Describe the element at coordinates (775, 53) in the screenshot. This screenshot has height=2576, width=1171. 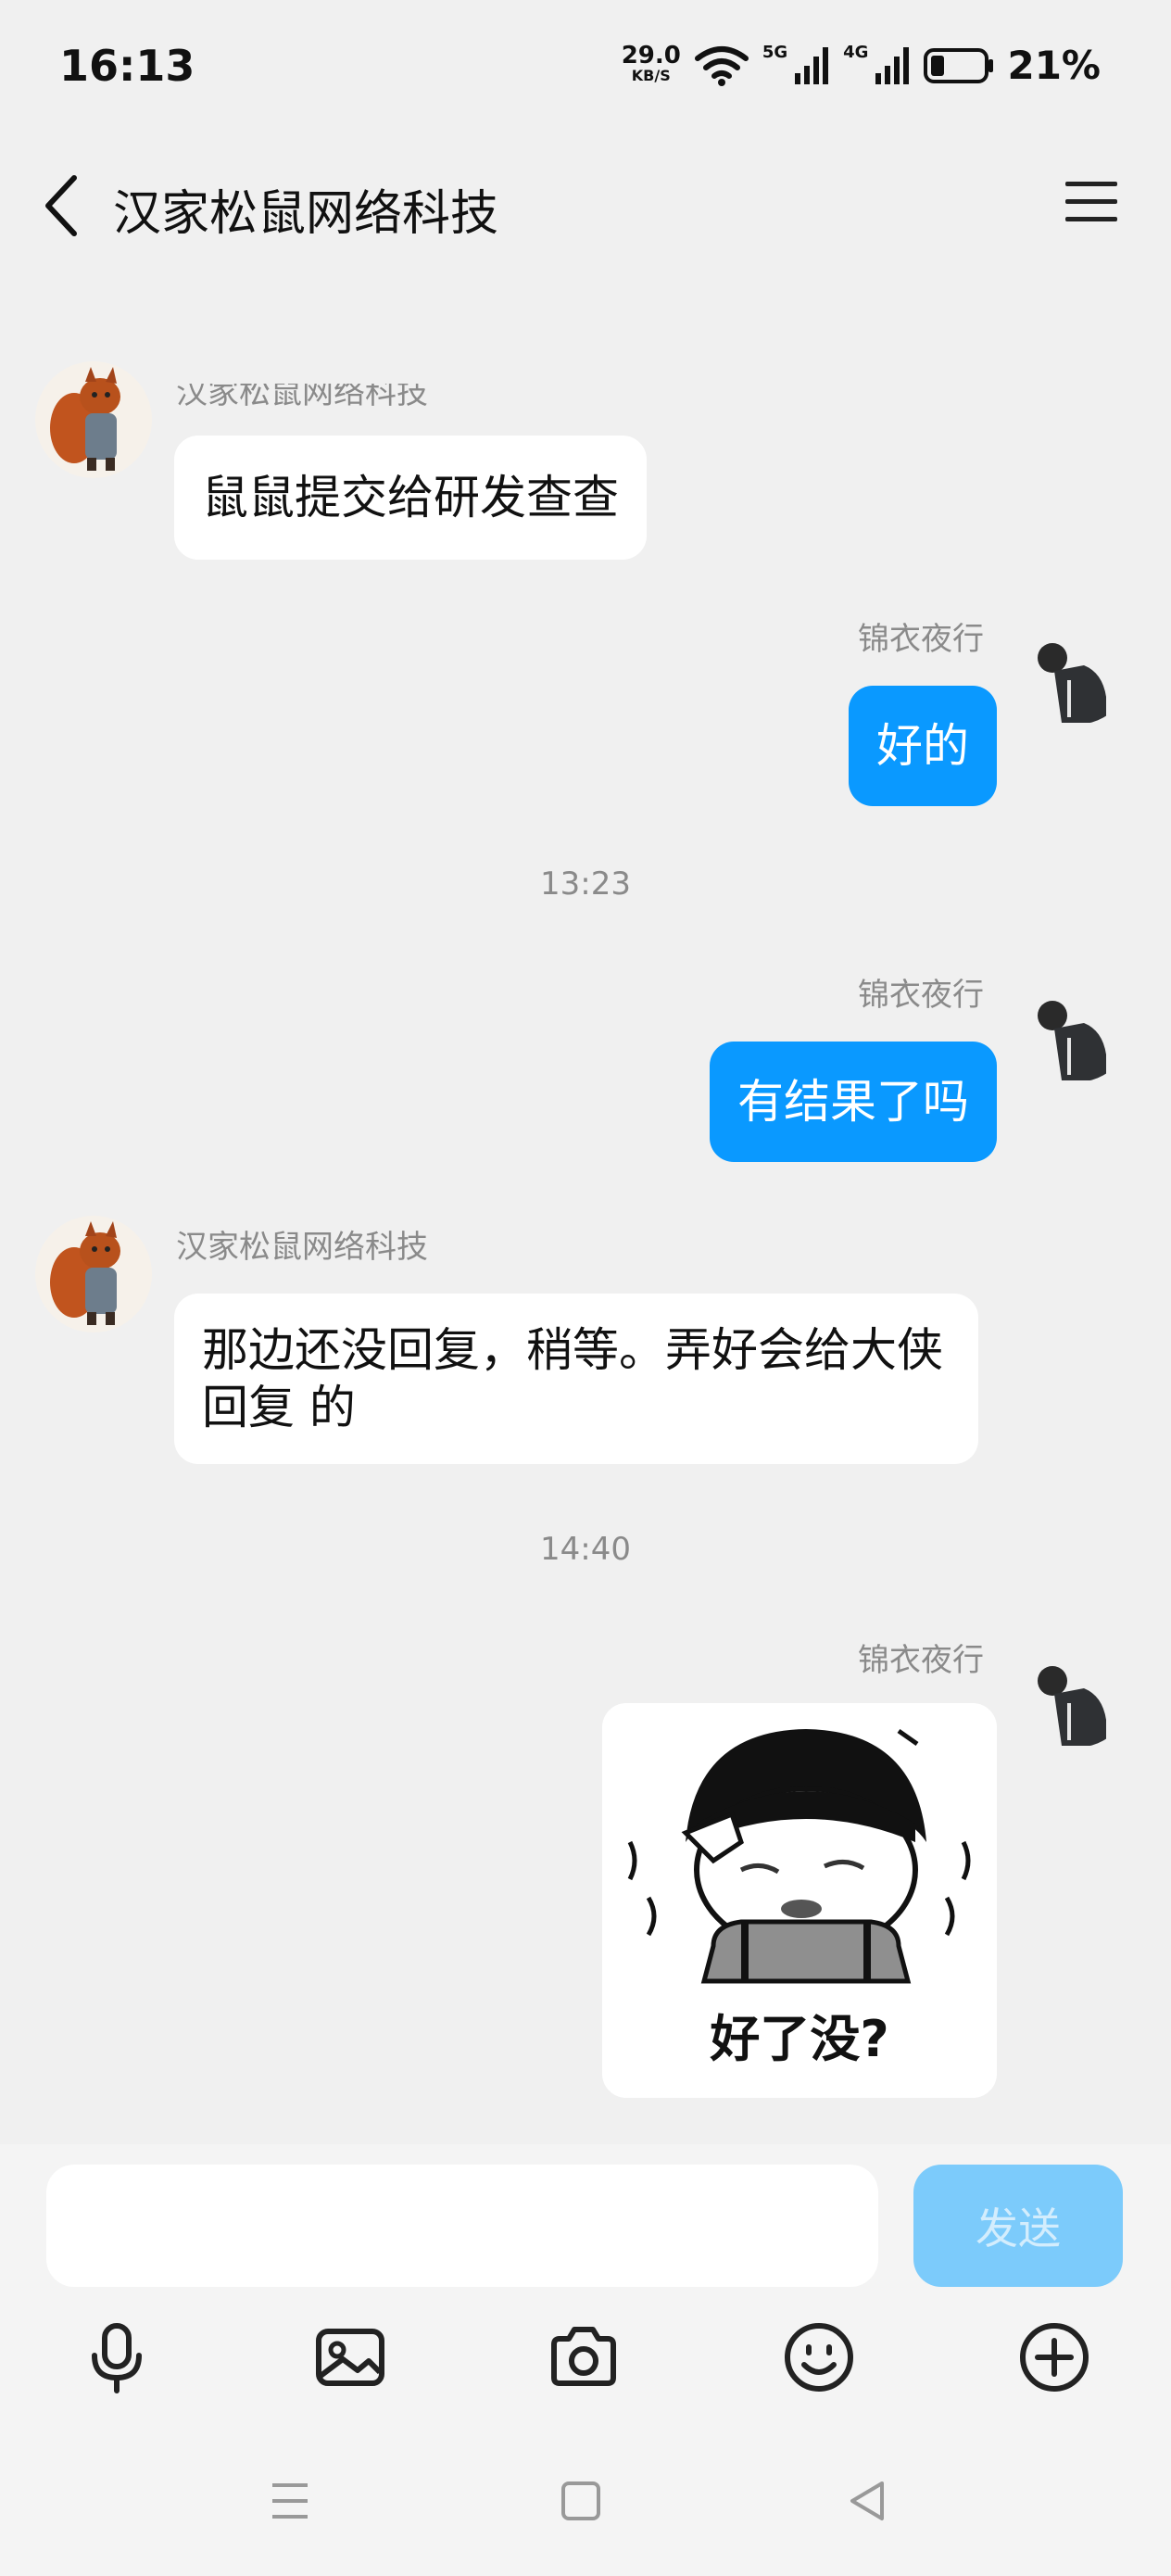
I see `5g-label: 5G` at that location.